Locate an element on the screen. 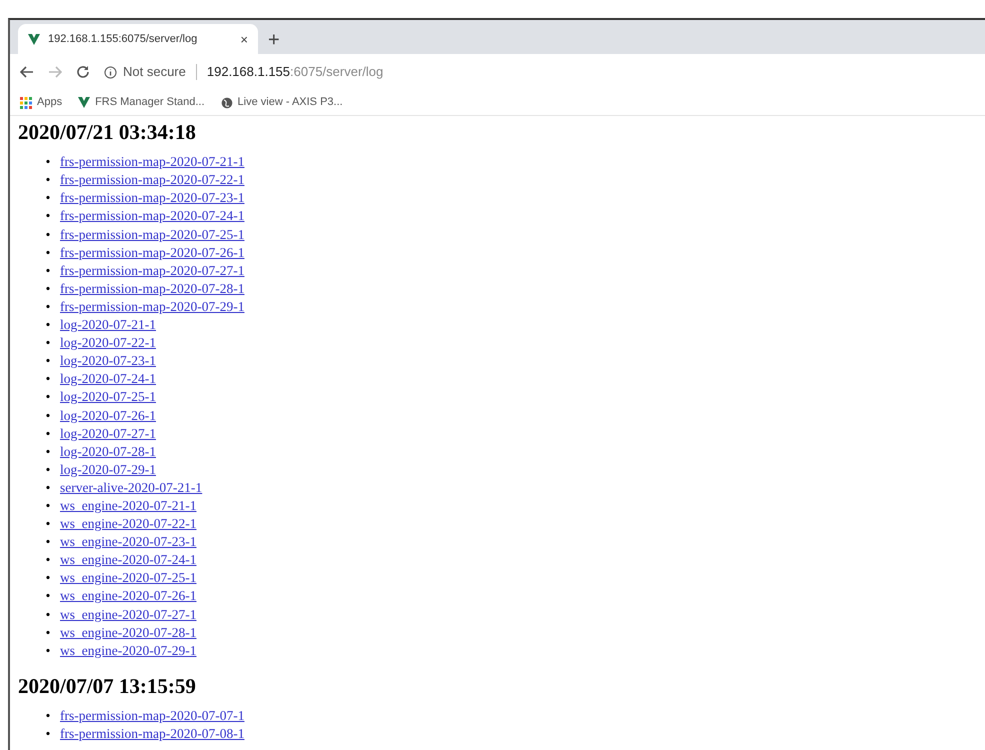 This screenshot has height=750, width=985. log-file-link: log-2020-07-22-1 is located at coordinates (108, 343).